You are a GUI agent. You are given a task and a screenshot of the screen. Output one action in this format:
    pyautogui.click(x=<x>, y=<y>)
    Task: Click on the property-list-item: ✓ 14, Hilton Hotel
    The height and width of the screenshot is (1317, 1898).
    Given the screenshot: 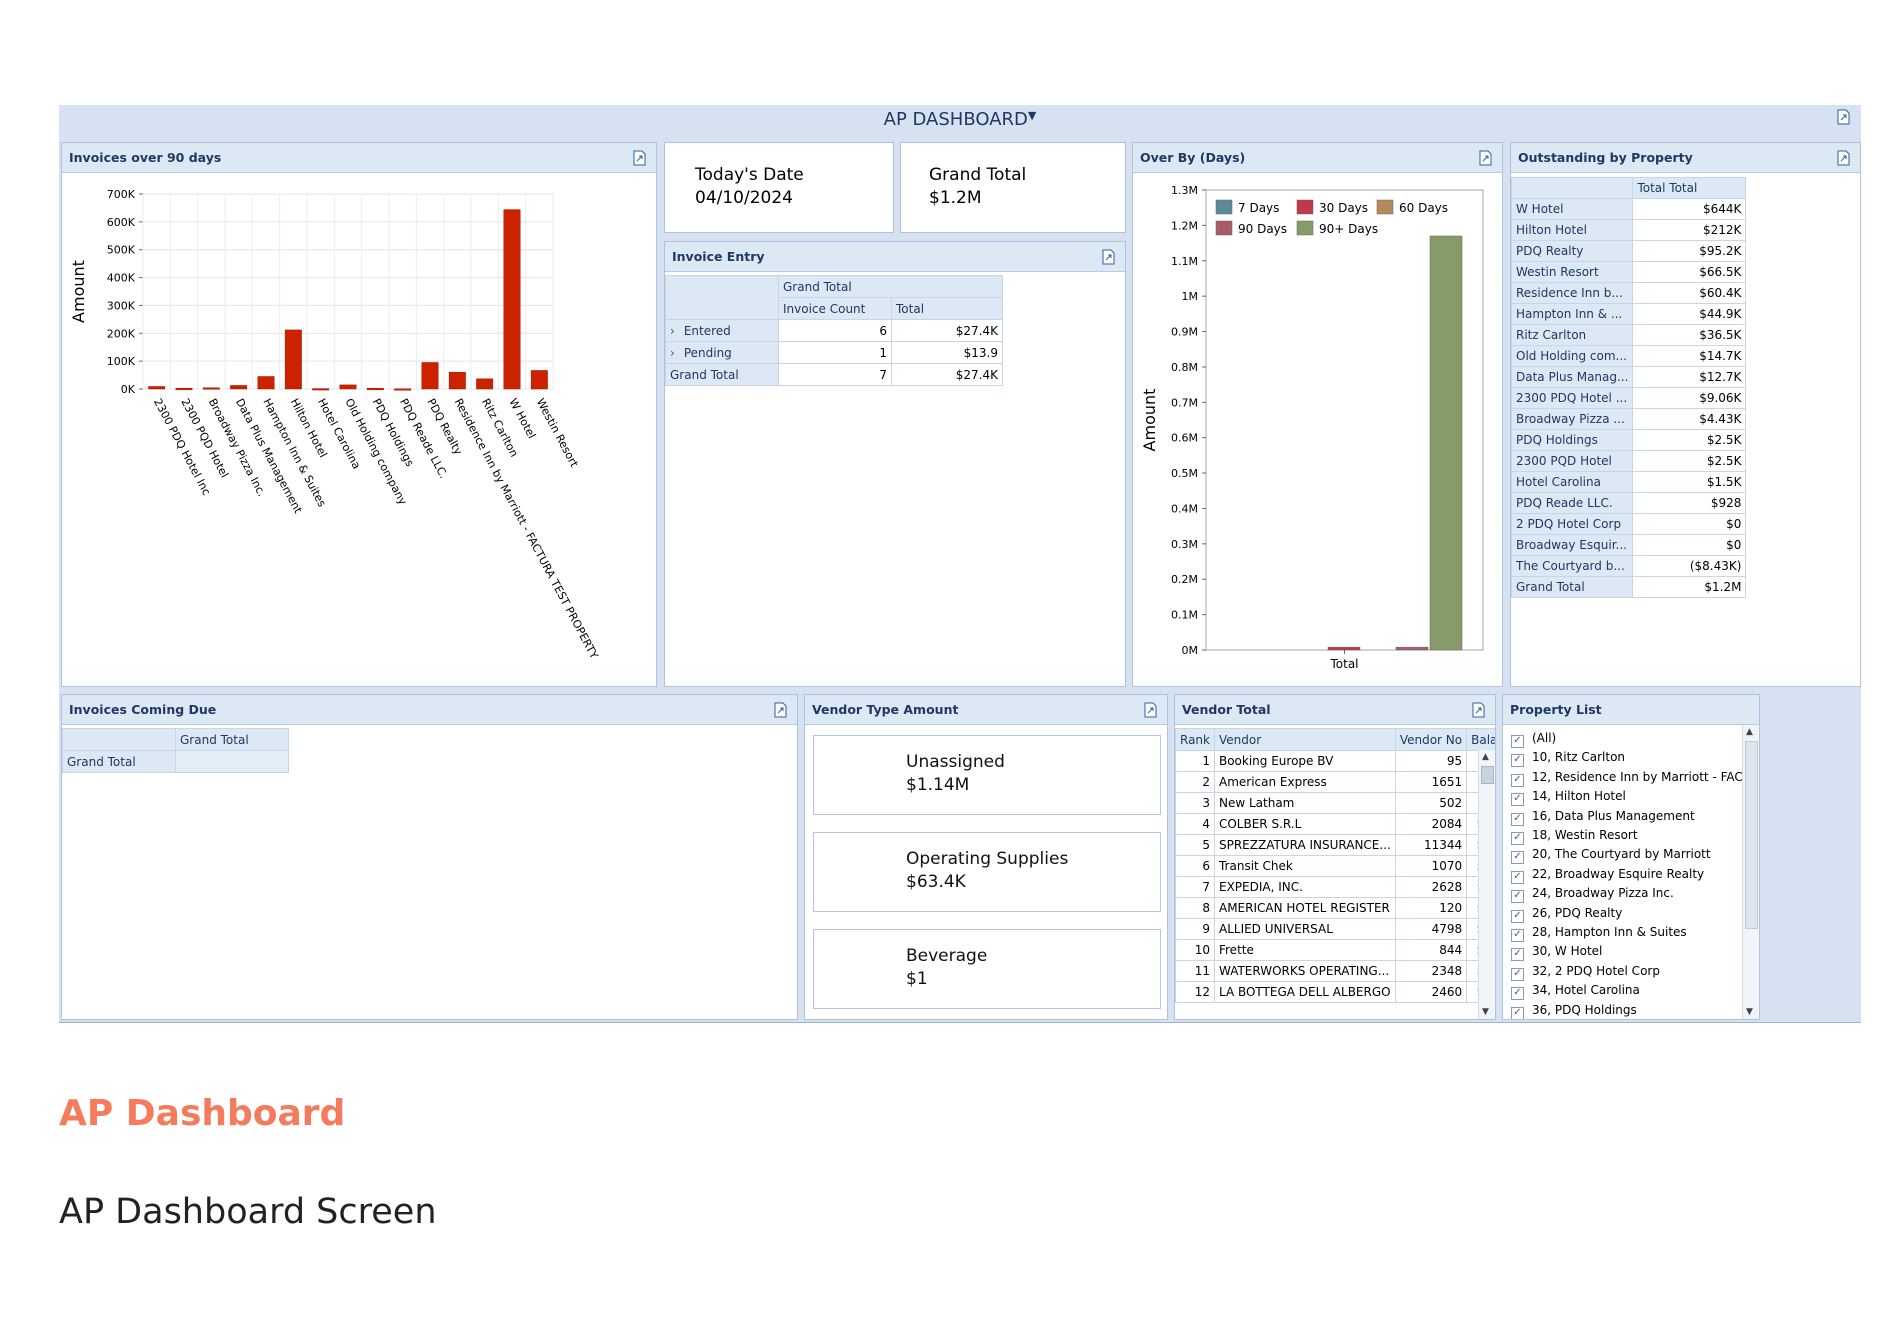 What is the action you would take?
    pyautogui.click(x=1568, y=796)
    